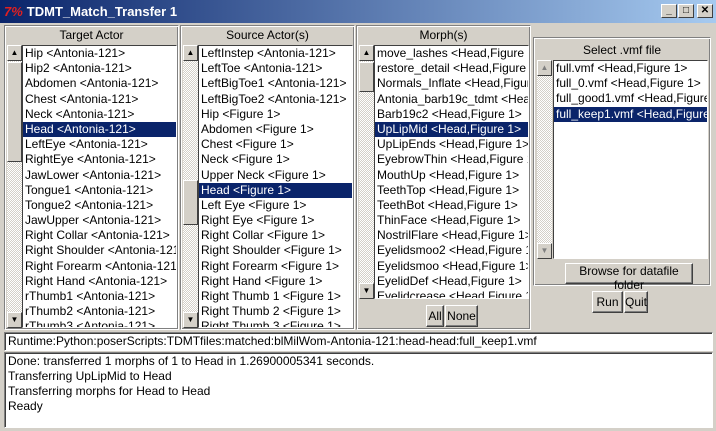 Image resolution: width=716 pixels, height=431 pixels. Describe the element at coordinates (275, 114) in the screenshot. I see `list-item: Hip <Figure 1>` at that location.